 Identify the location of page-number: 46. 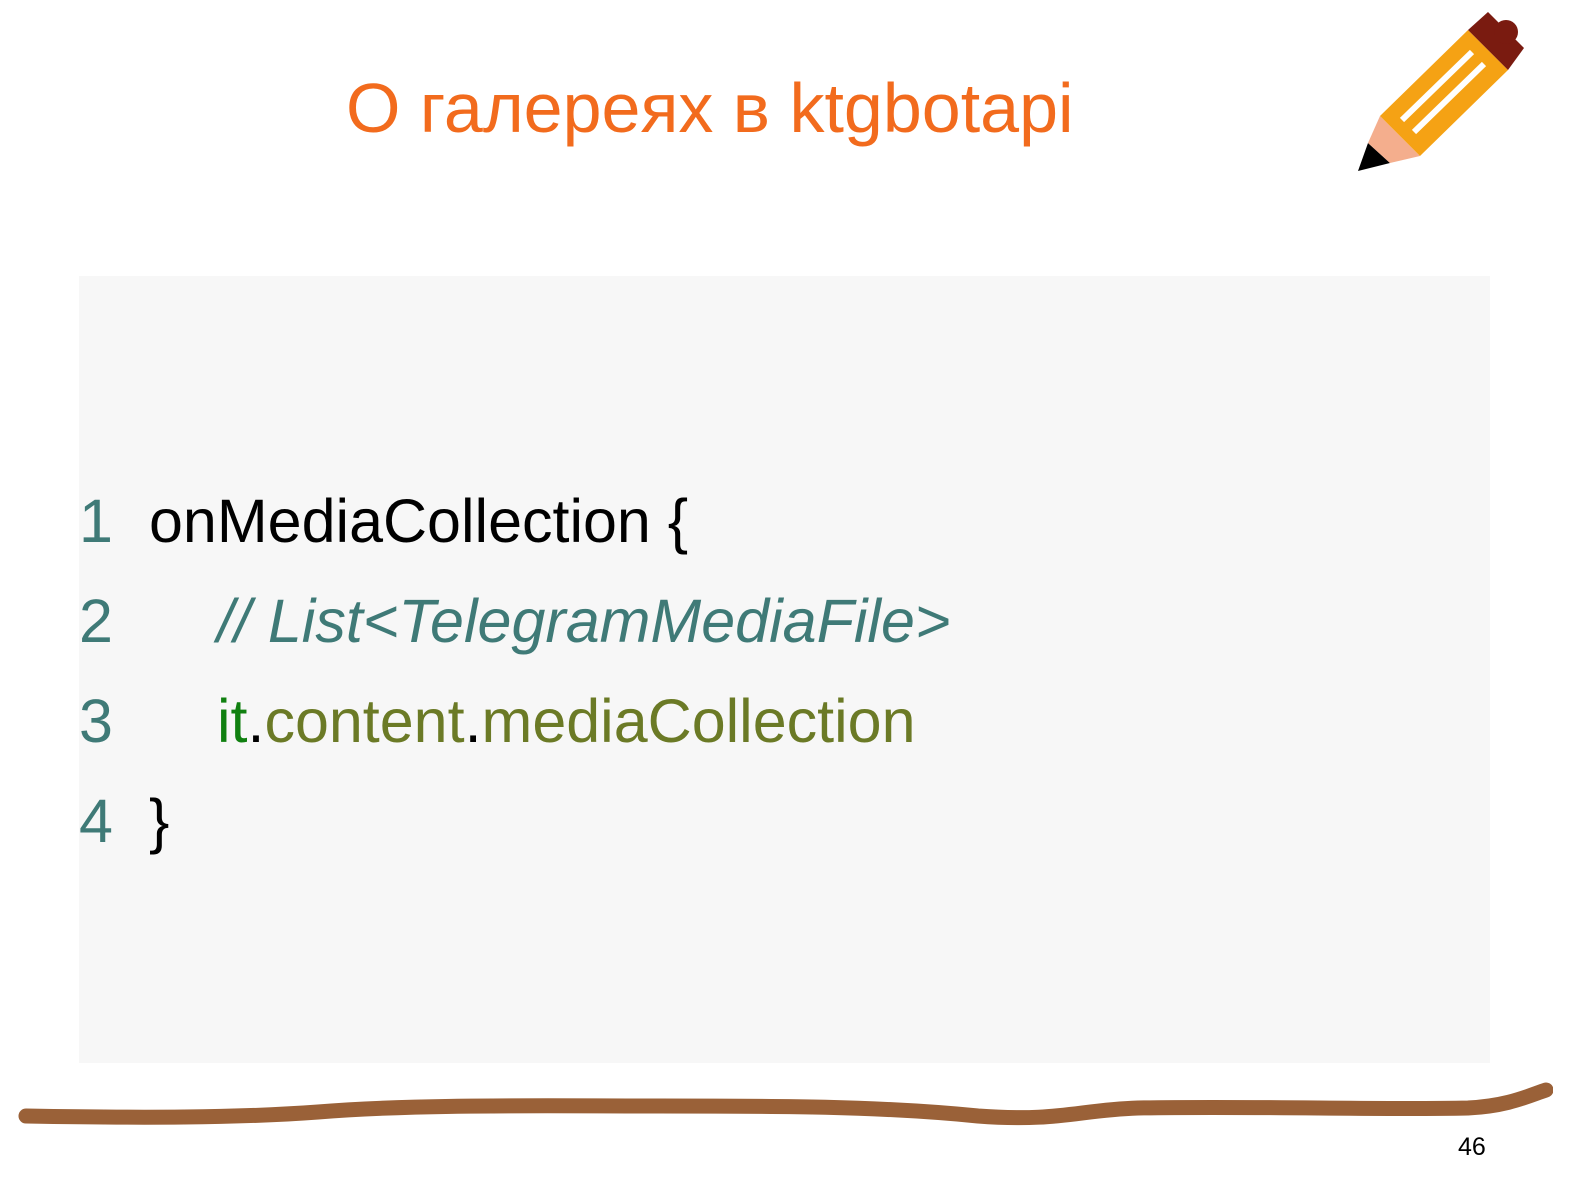
(1472, 1147).